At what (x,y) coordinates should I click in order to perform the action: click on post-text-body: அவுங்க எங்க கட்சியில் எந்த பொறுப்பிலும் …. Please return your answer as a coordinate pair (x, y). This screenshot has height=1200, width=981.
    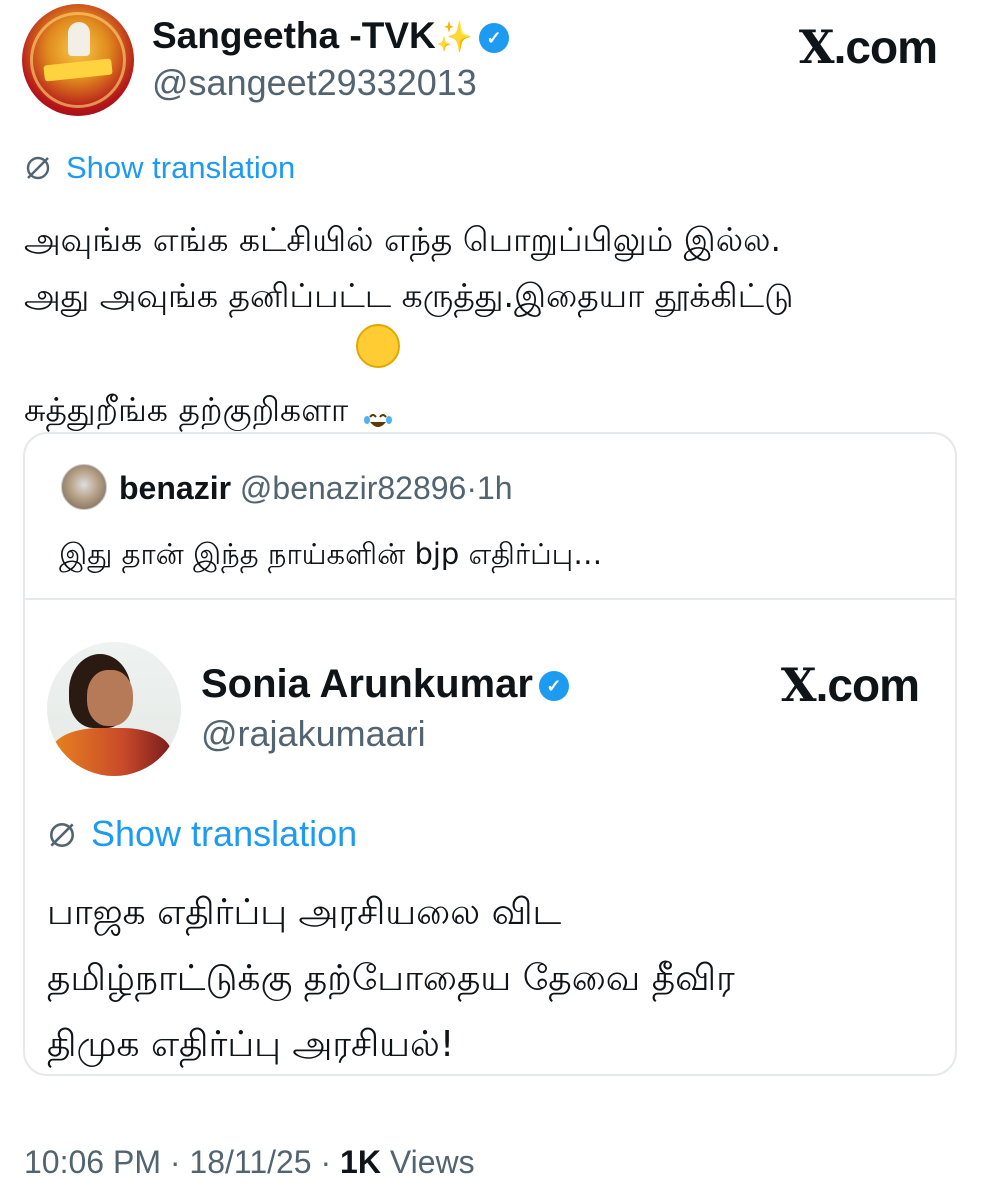
    Looking at the image, I should click on (409, 324).